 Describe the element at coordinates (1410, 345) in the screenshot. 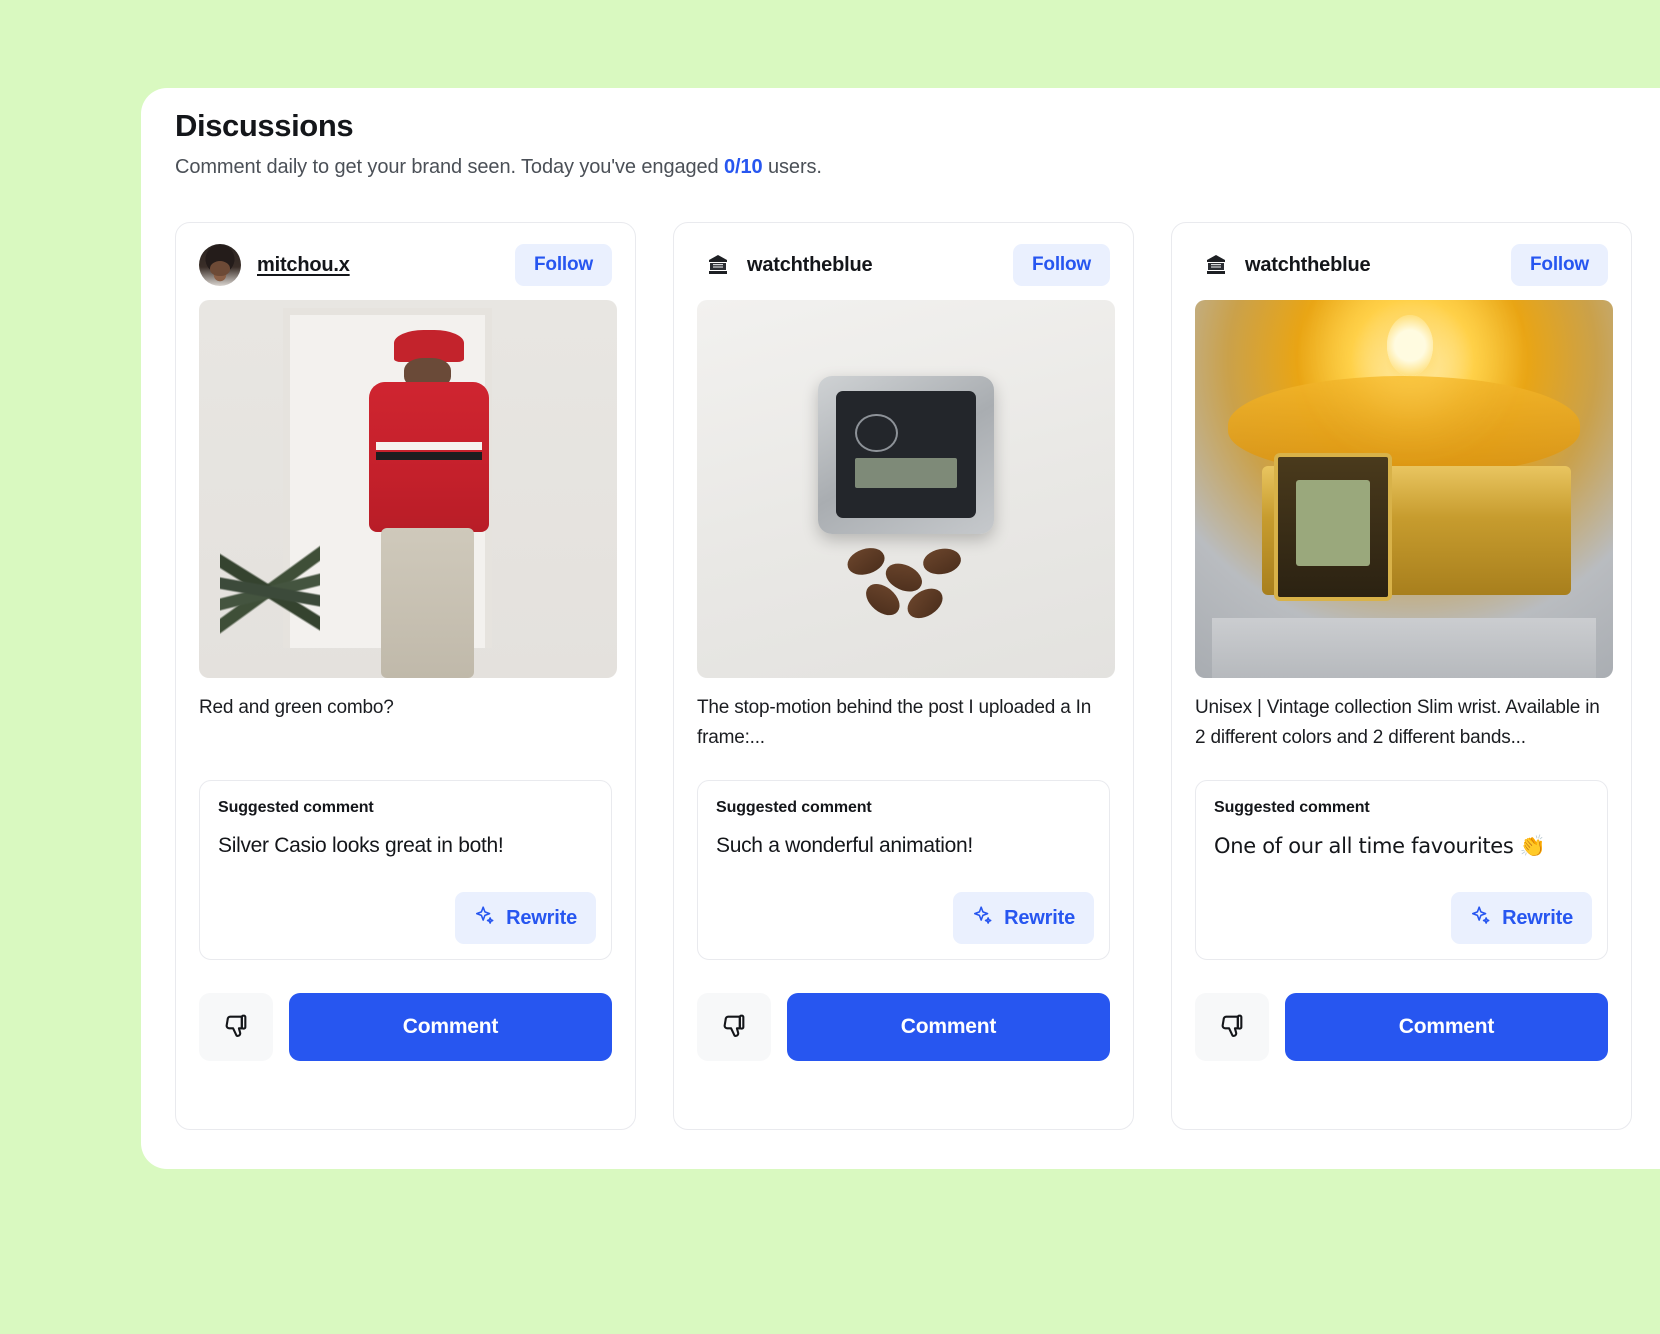

I see `bulb-shape` at that location.